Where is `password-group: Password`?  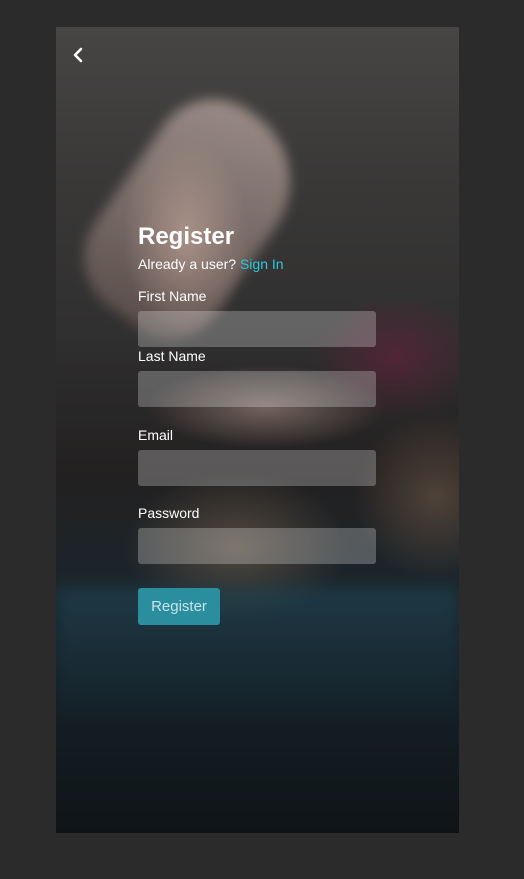 password-group: Password is located at coordinates (258, 534).